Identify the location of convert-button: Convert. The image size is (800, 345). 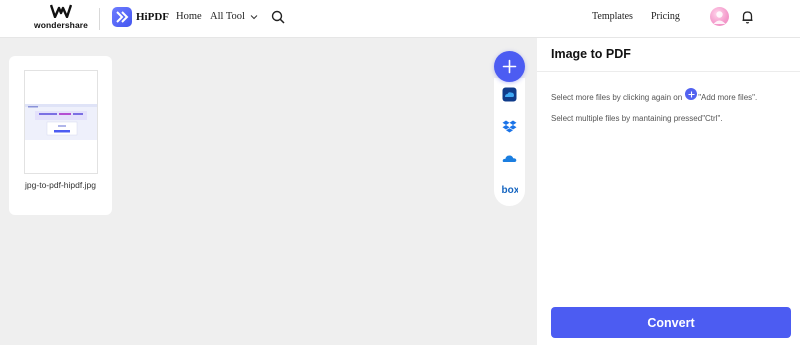
(671, 322).